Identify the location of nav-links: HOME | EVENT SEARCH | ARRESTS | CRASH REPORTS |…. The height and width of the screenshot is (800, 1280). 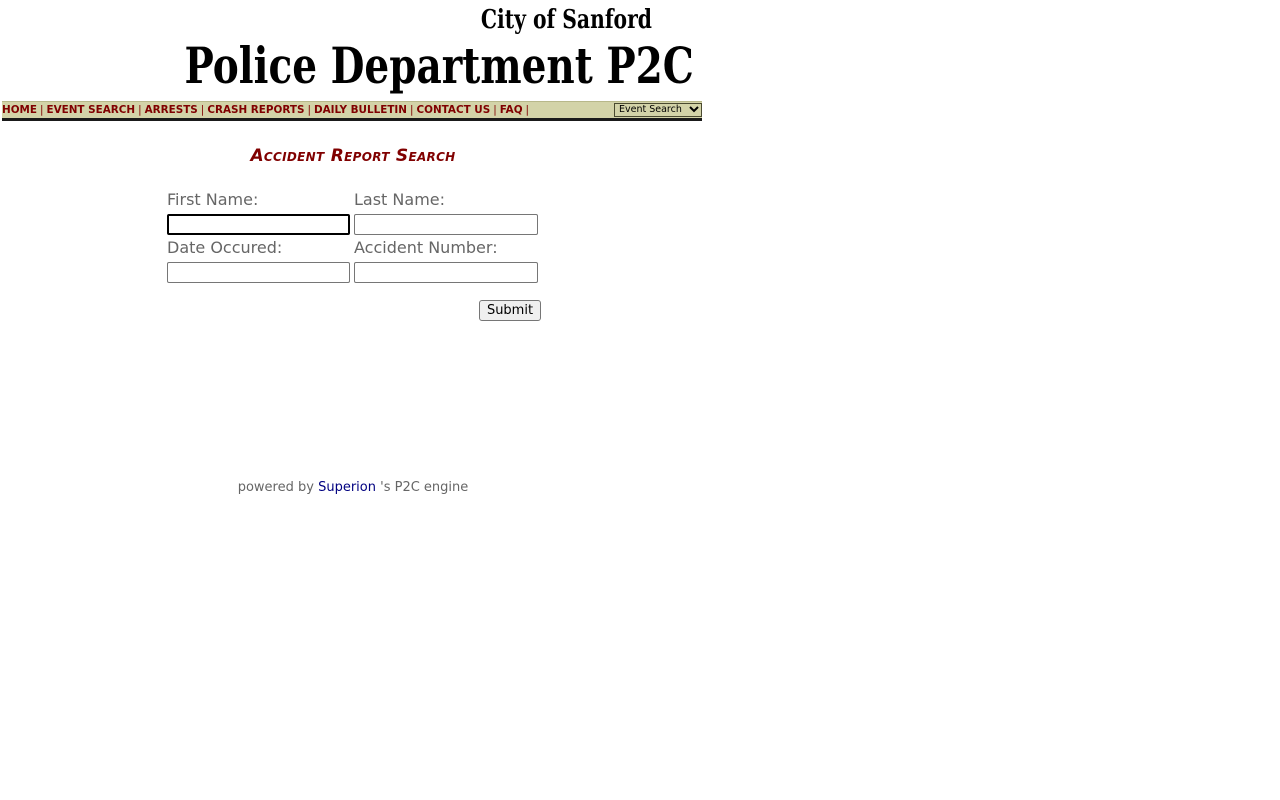
(267, 110).